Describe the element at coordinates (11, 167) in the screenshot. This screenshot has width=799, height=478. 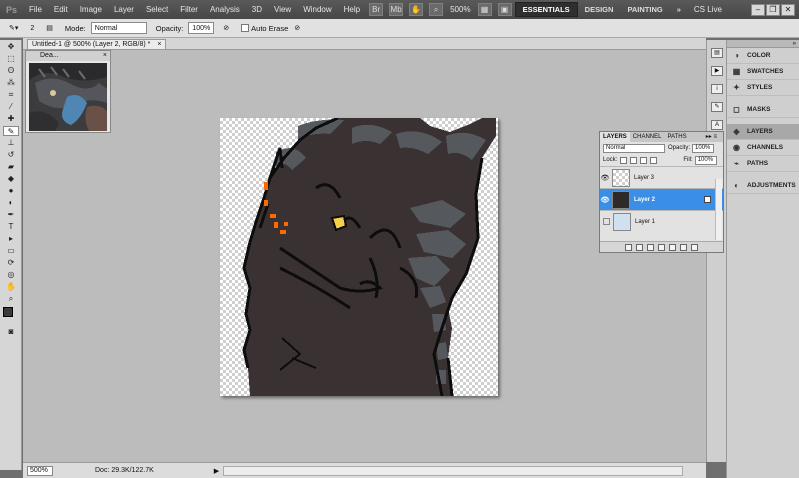
I see `eraser-tool-icon: ▰` at that location.